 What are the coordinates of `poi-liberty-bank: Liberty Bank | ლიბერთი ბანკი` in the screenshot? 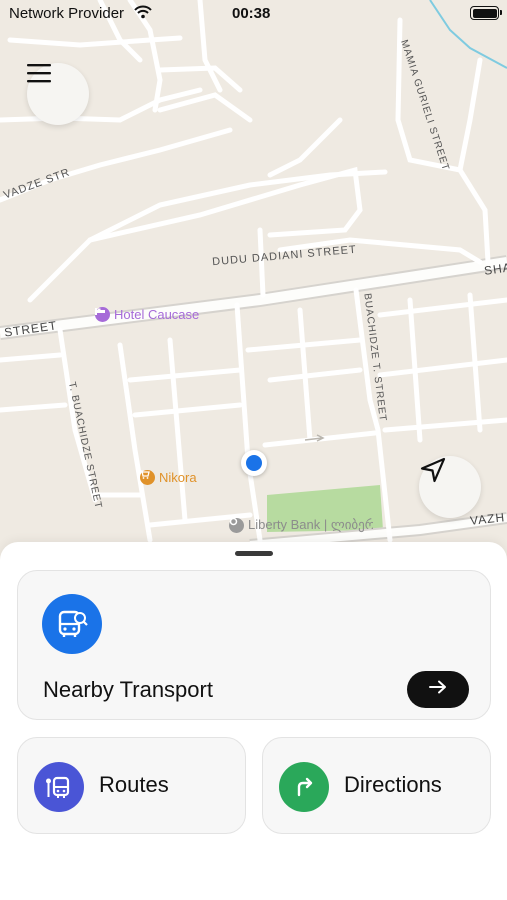 It's located at (301, 525).